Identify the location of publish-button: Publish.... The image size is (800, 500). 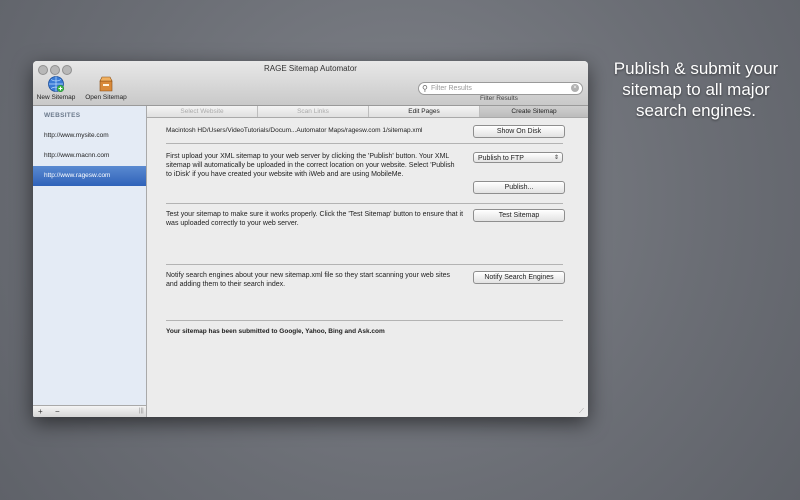
(519, 187).